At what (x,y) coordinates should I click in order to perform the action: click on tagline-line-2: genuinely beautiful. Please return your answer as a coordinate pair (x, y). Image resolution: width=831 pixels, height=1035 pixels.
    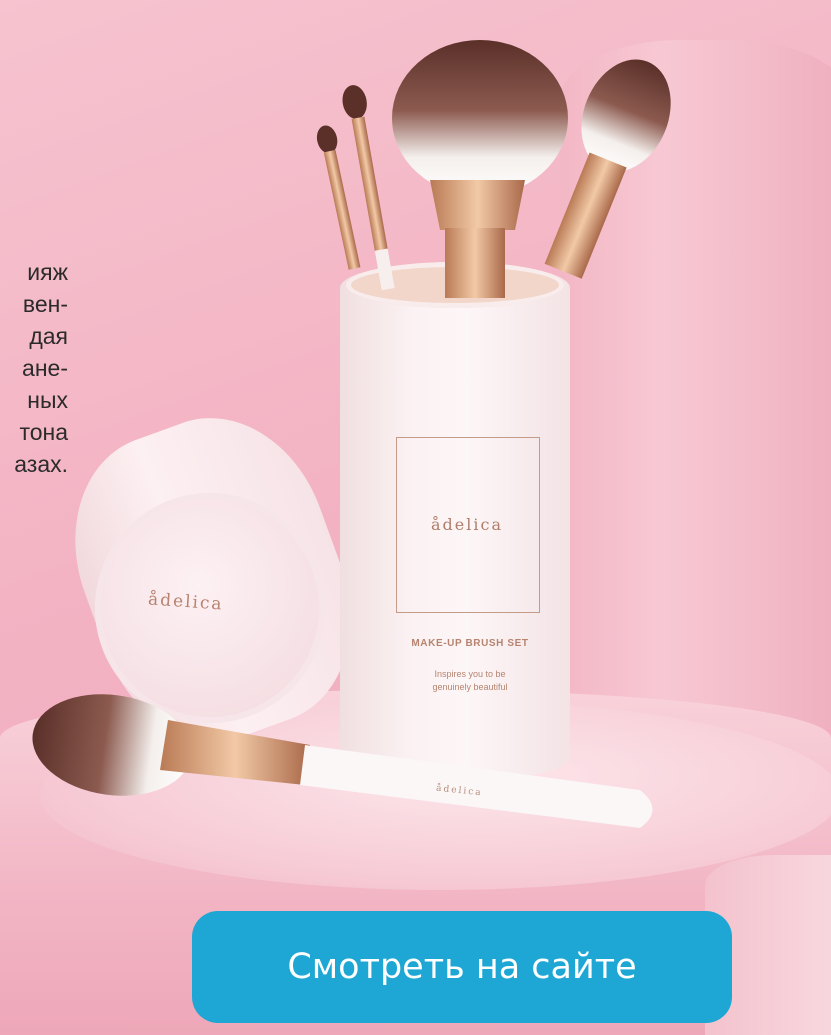
    Looking at the image, I should click on (470, 687).